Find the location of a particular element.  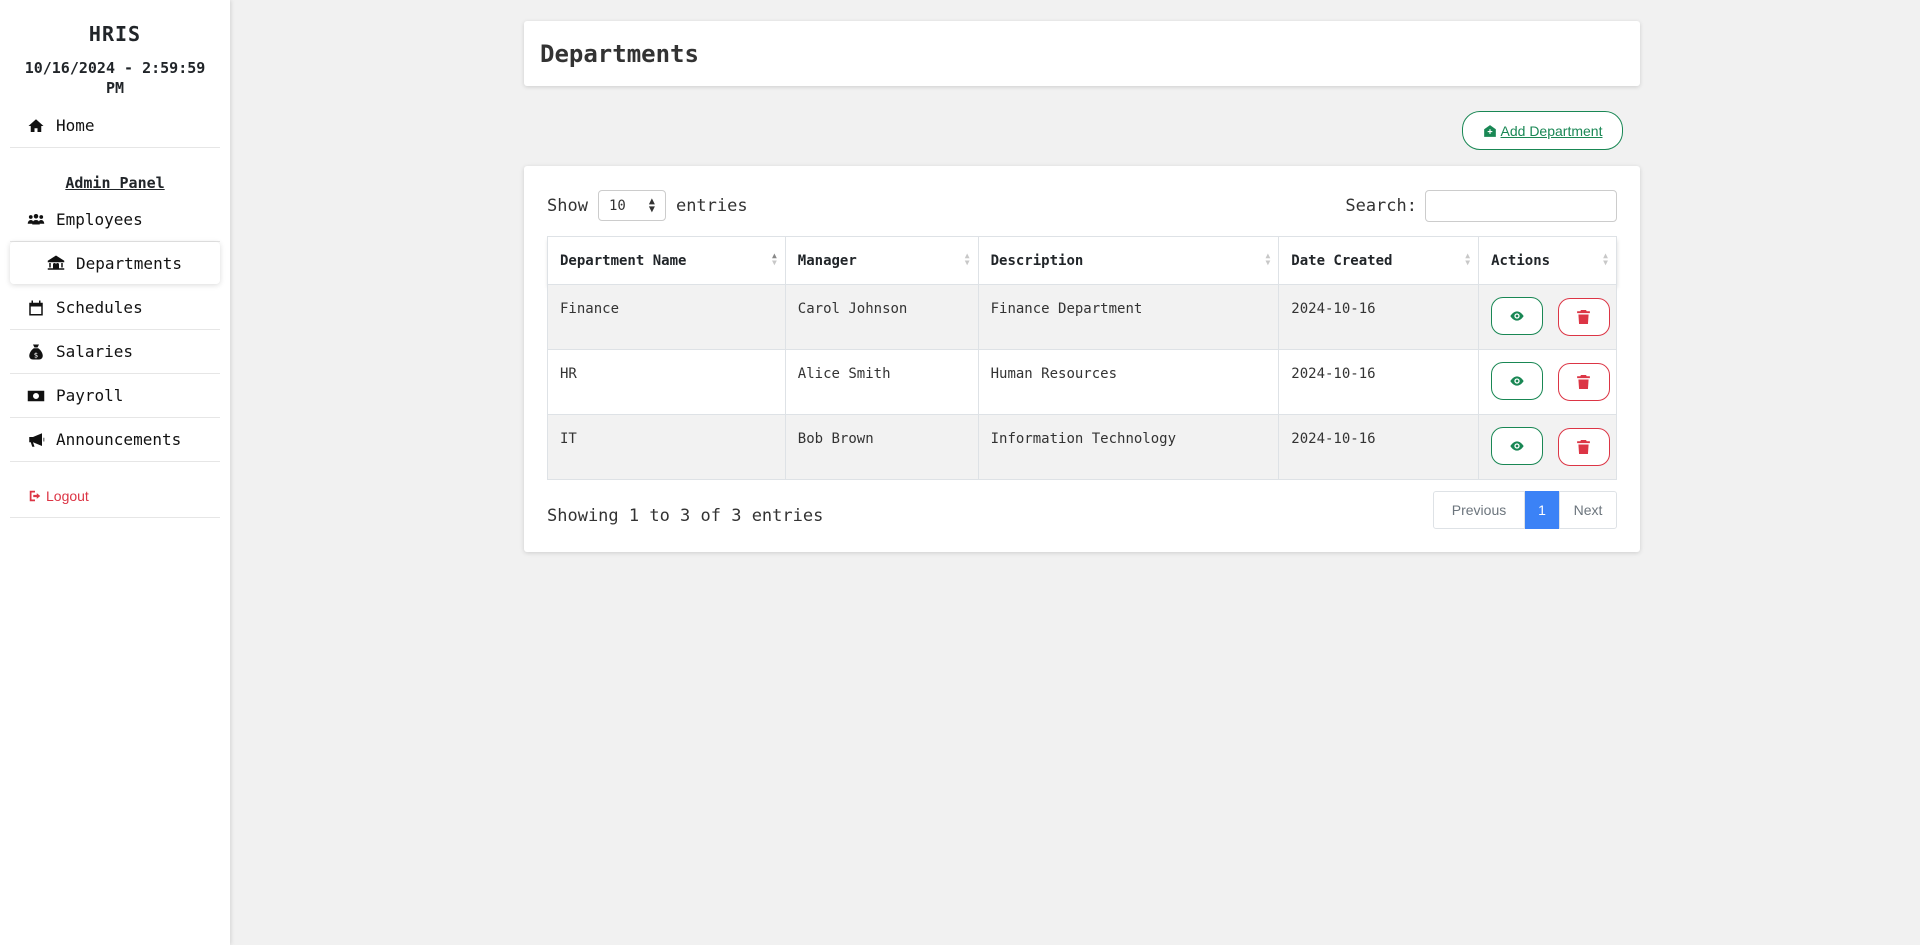

column-header-label: Manager is located at coordinates (827, 260).